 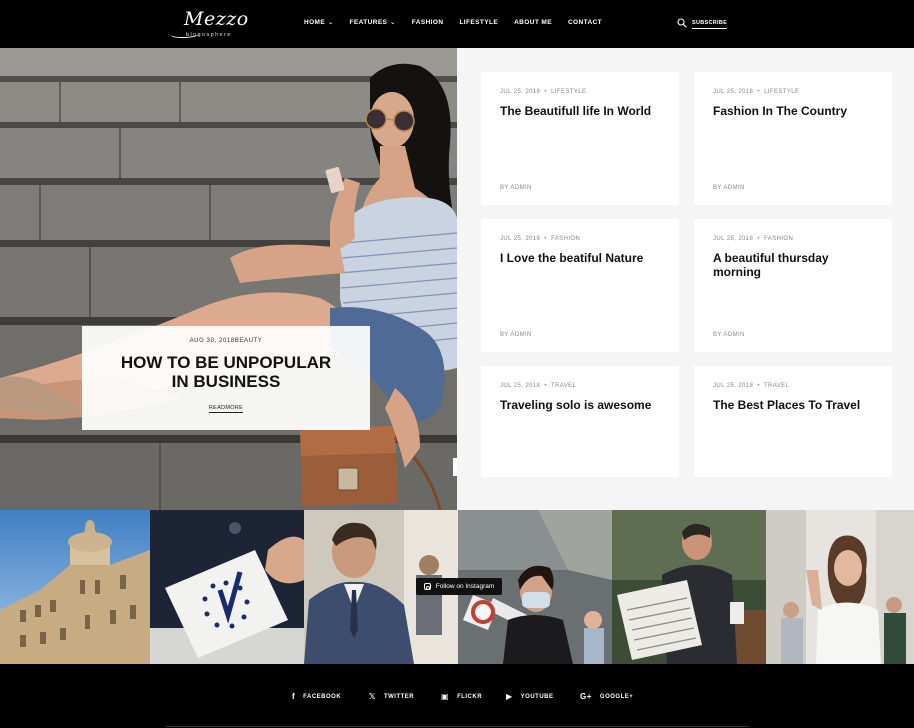 I want to click on nav-label: HOME, so click(x=315, y=22).